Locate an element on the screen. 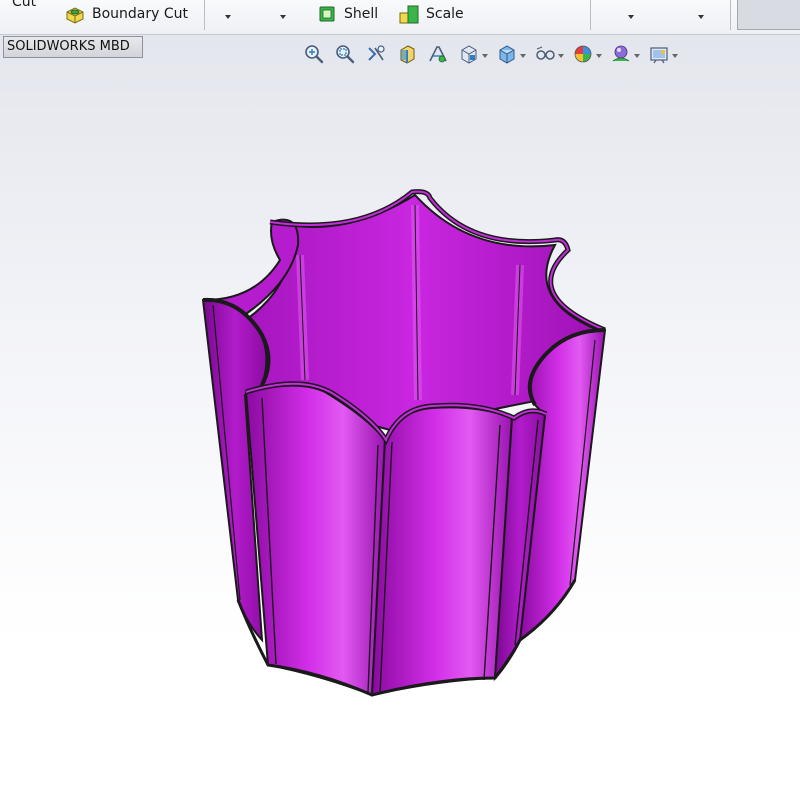  cup-lobe-front-center is located at coordinates (442, 551).